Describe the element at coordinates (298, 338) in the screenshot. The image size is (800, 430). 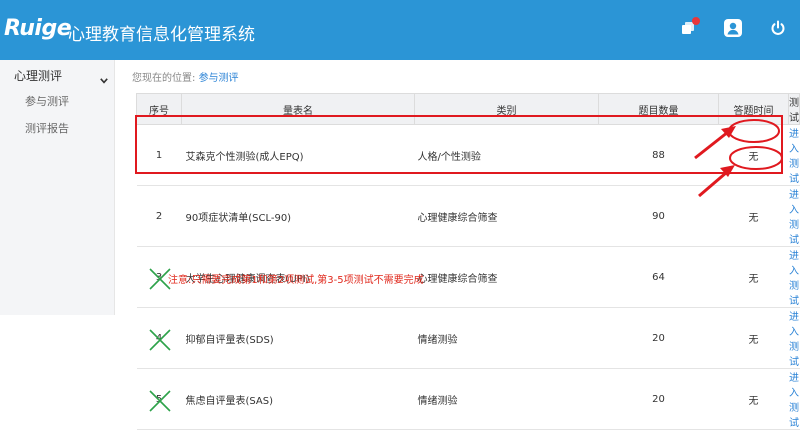
I see `row-name: 抑郁自评量表(SDS)` at that location.